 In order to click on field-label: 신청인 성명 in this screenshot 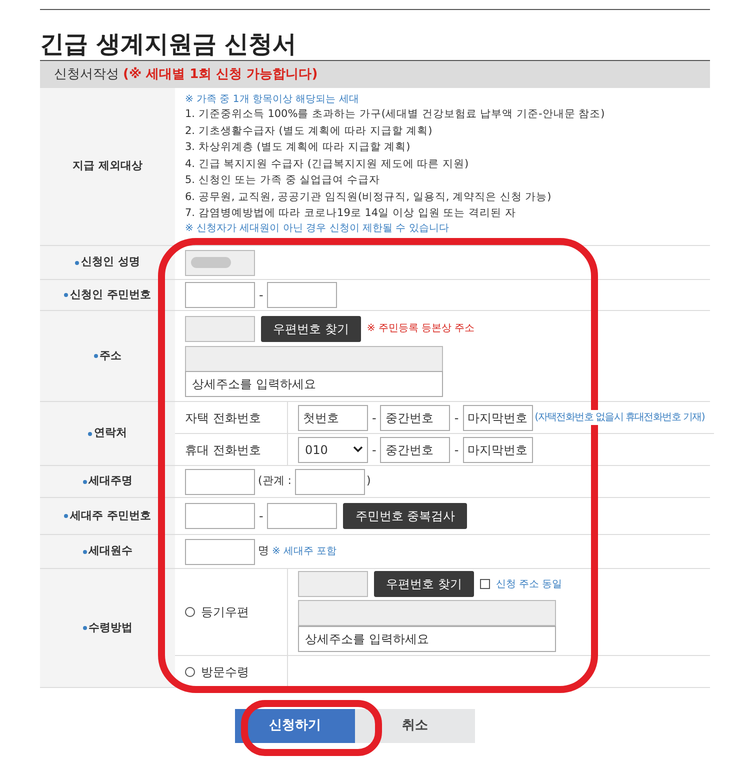, I will do `click(110, 262)`.